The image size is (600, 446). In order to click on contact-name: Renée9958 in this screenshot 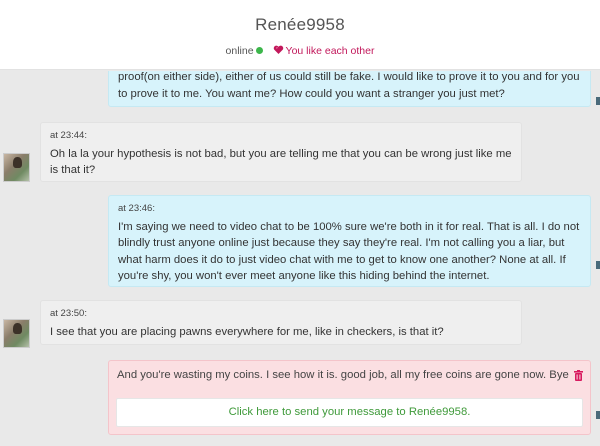, I will do `click(300, 25)`.